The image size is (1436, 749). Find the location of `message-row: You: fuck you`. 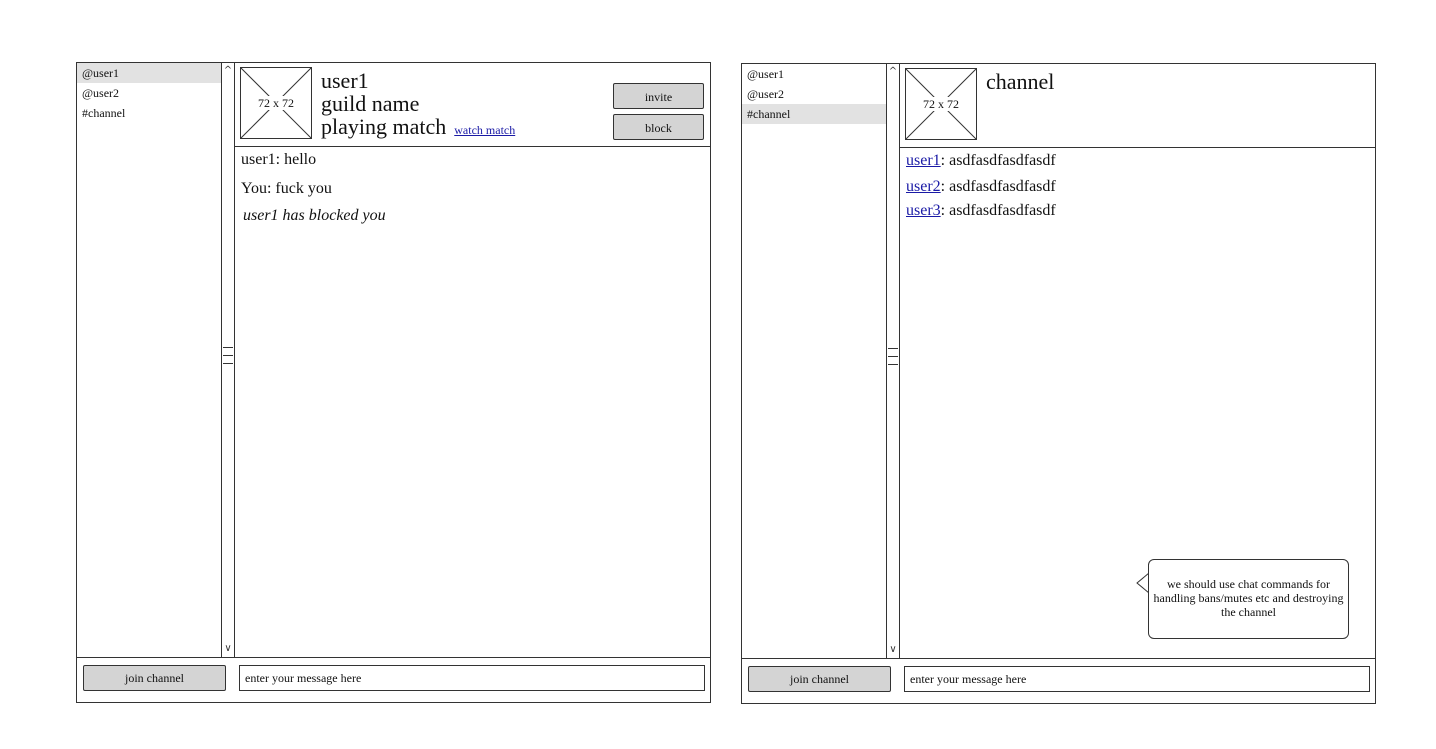

message-row: You: fuck you is located at coordinates (286, 189).